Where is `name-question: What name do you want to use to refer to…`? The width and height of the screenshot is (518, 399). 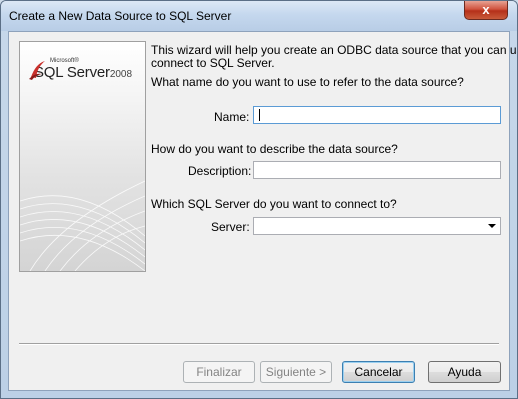 name-question: What name do you want to use to refer to… is located at coordinates (307, 82).